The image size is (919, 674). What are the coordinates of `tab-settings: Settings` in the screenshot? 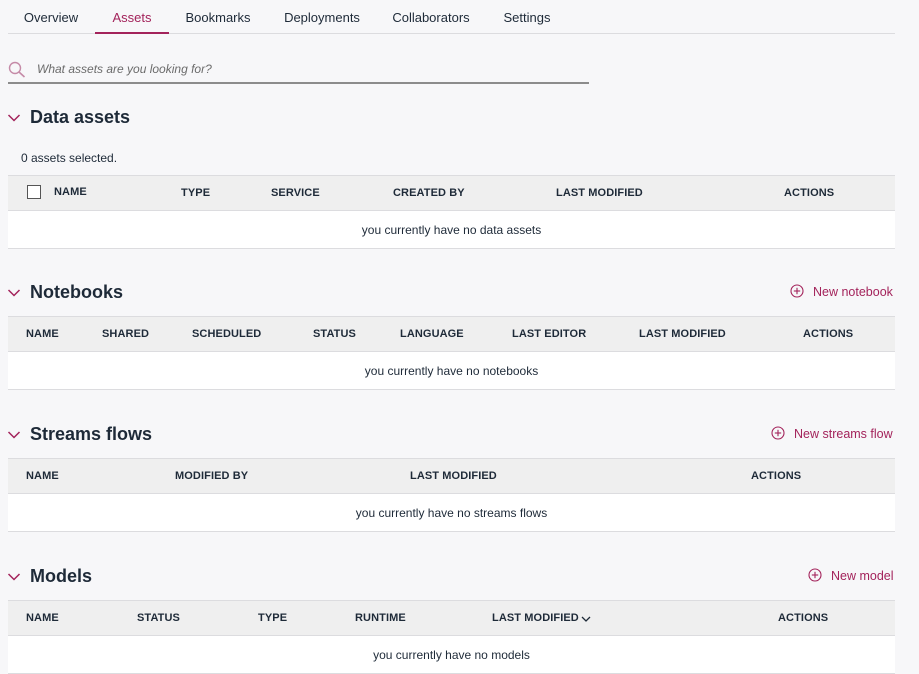 It's located at (527, 16).